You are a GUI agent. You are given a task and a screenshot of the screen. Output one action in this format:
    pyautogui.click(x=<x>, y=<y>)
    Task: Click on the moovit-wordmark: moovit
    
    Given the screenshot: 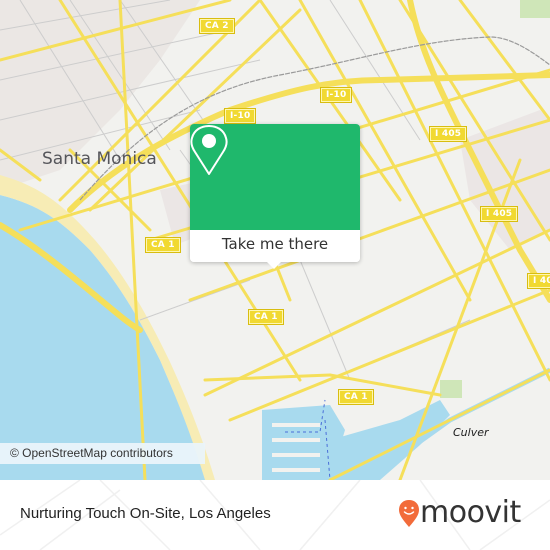 What is the action you would take?
    pyautogui.click(x=470, y=512)
    